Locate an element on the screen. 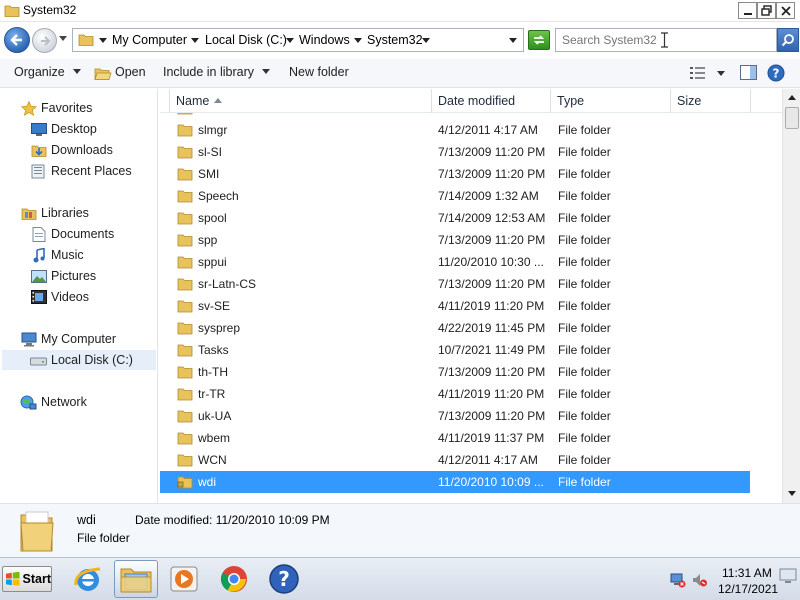 This screenshot has width=800, height=600. scroll-down-button is located at coordinates (792, 493).